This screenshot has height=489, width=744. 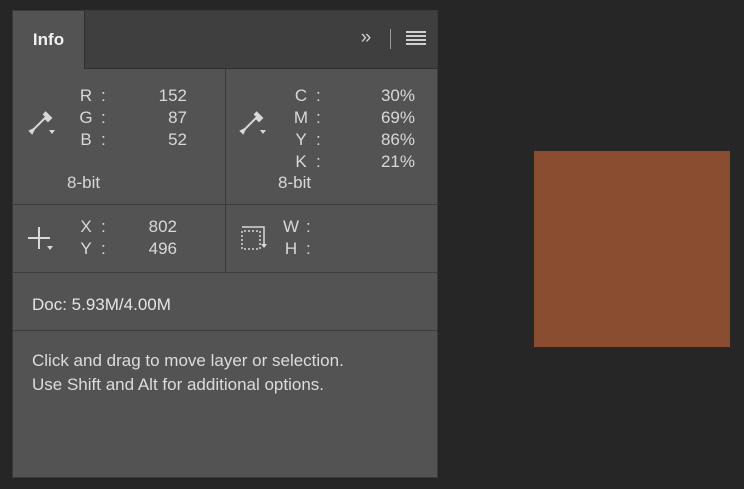 I want to click on size-readout: W : H :, so click(x=332, y=239).